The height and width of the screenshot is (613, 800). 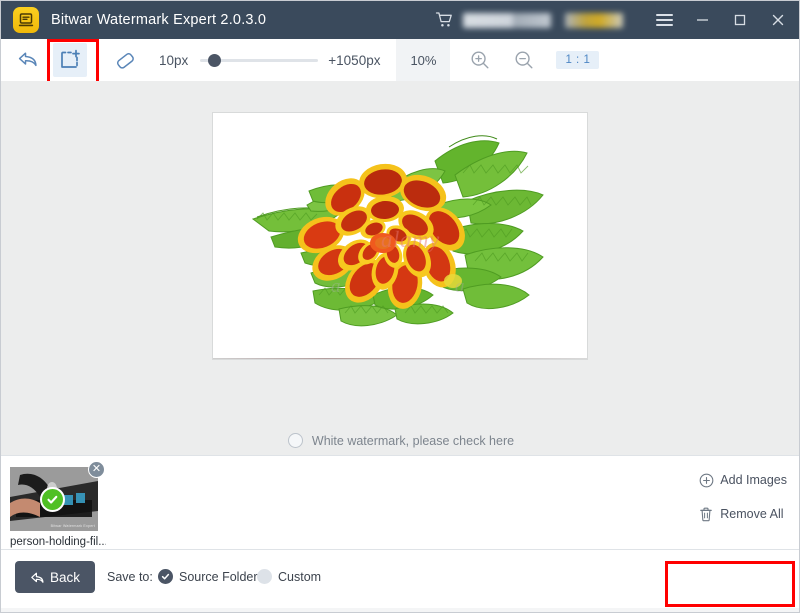 I want to click on image-watermark-text: alamy, so click(x=410, y=239).